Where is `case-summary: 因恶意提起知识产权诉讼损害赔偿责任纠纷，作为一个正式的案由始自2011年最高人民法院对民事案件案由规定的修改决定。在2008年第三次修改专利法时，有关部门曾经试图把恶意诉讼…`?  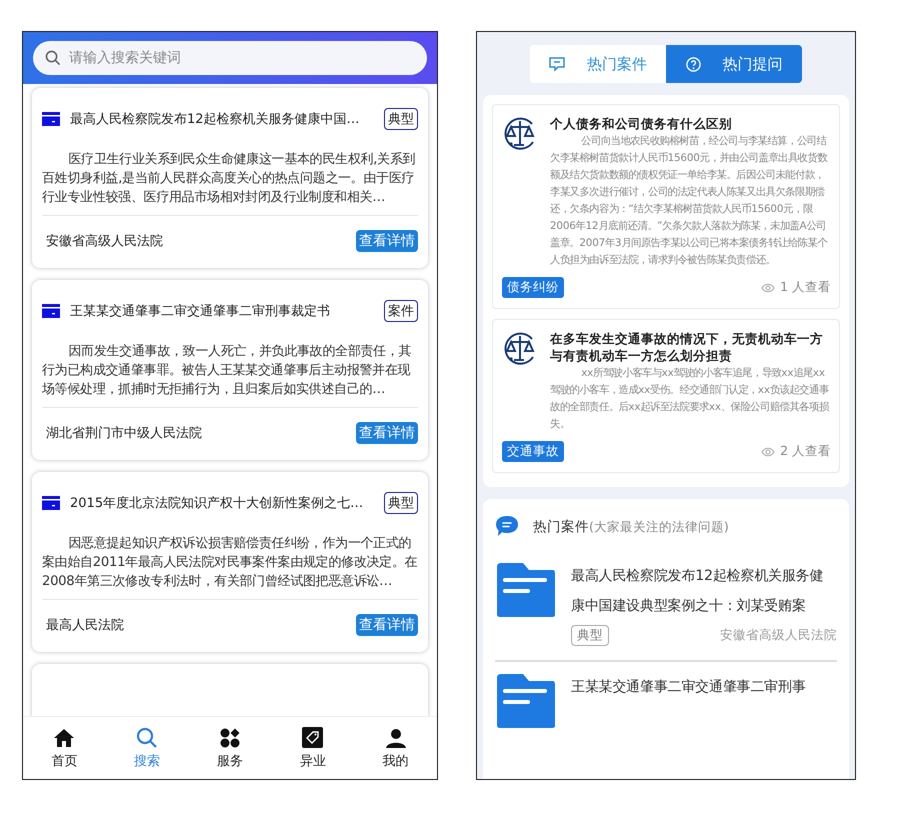
case-summary: 因恶意提起知识产权诉讼损害赔偿责任纠纷，作为一个正式的案由始自2011年最高人民法院对民事案件案由规定的修改决定。在2008年第三次修改专利法时，有关部门曾经试图把恶意诉讼… is located at coordinates (230, 563).